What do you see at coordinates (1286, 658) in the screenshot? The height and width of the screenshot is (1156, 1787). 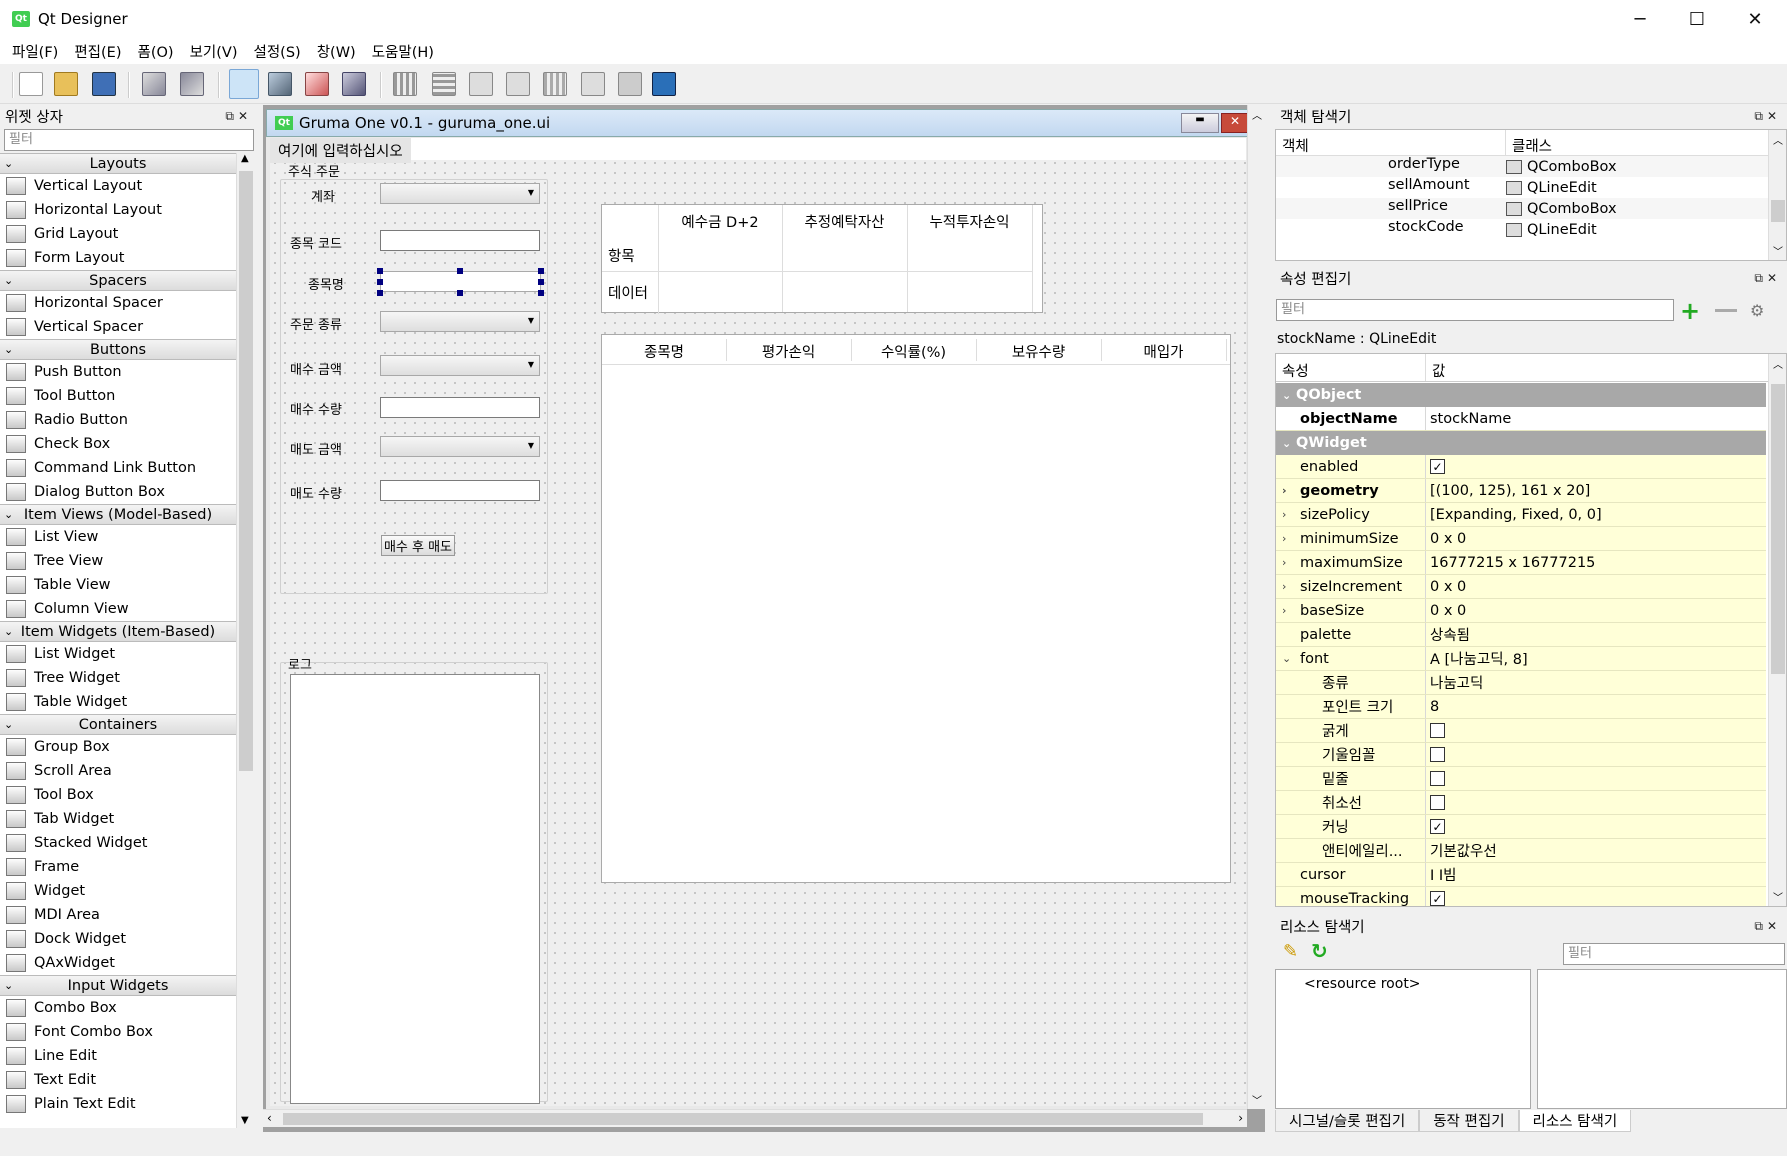 I see `expand-icon: ⌄` at bounding box center [1286, 658].